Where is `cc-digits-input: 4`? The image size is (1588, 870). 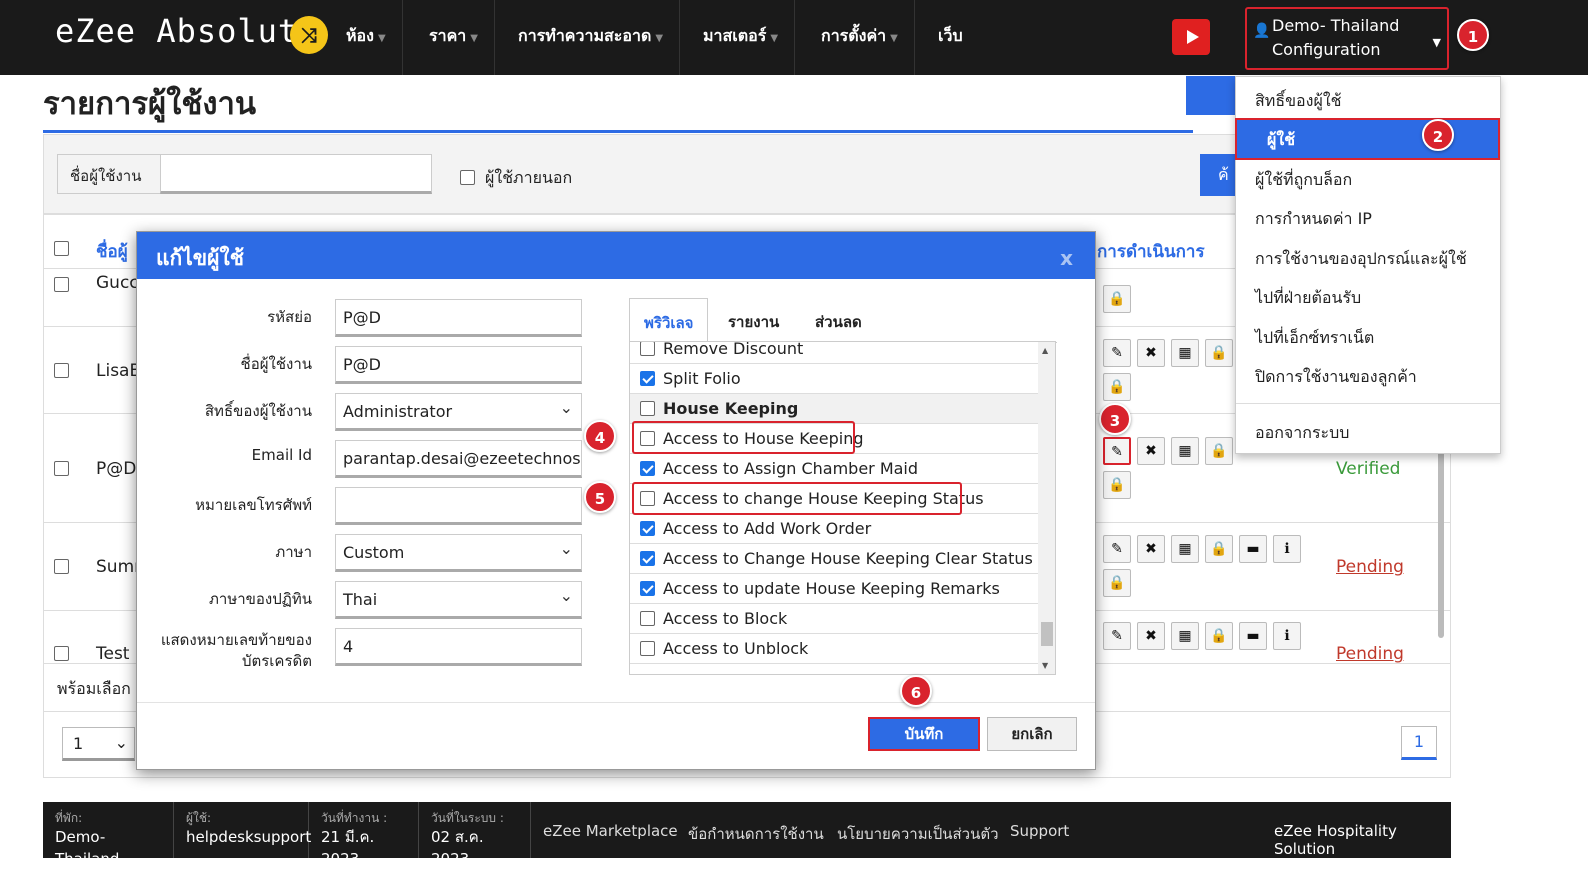
cc-digits-input: 4 is located at coordinates (458, 647).